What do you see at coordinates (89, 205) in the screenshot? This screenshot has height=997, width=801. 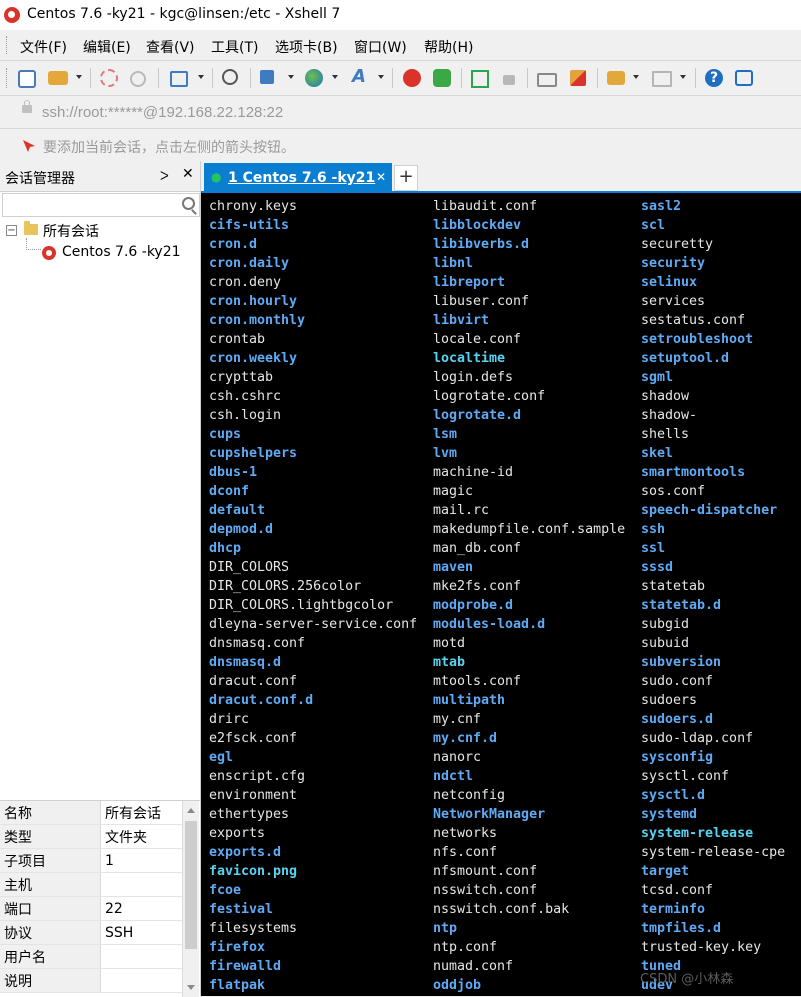 I see `session-search-input` at bounding box center [89, 205].